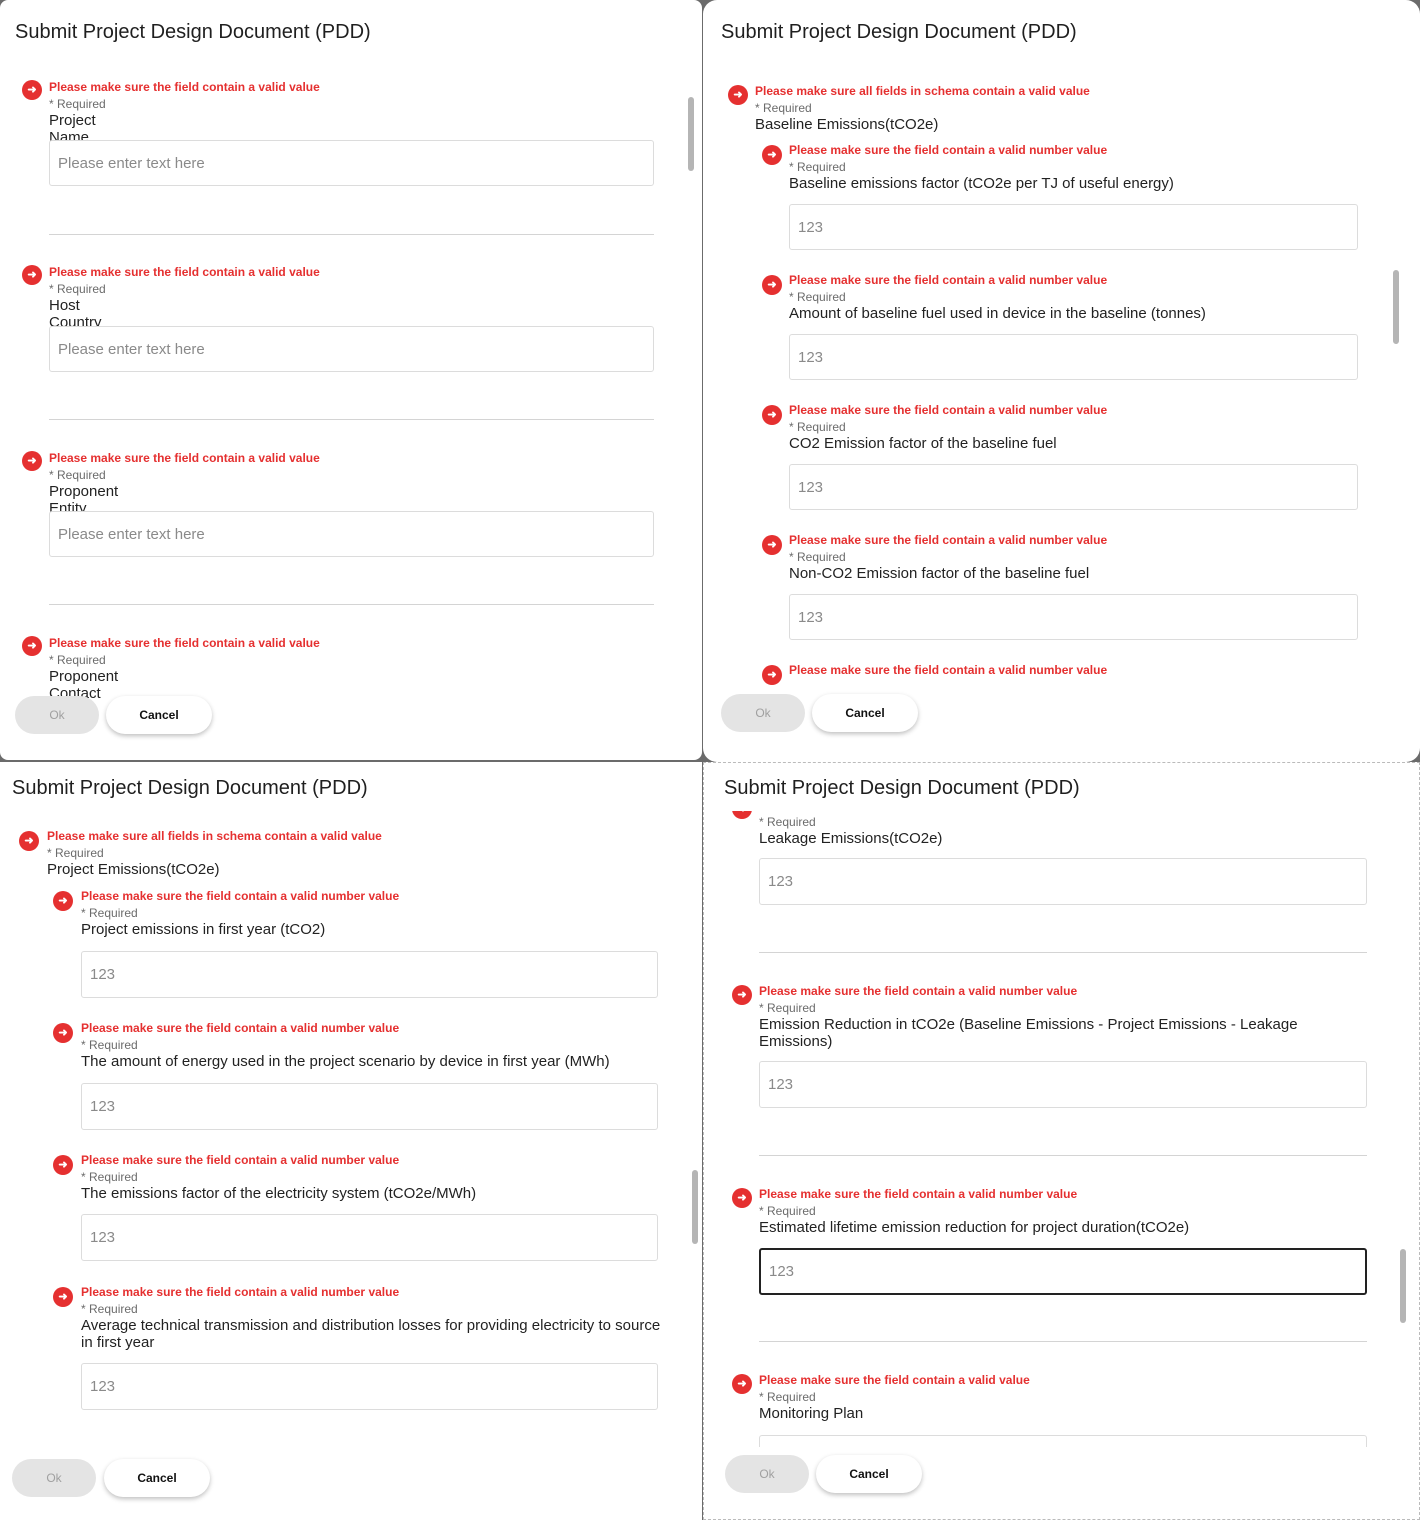 The image size is (1420, 1520). What do you see at coordinates (369, 1106) in the screenshot?
I see `energy-used-input` at bounding box center [369, 1106].